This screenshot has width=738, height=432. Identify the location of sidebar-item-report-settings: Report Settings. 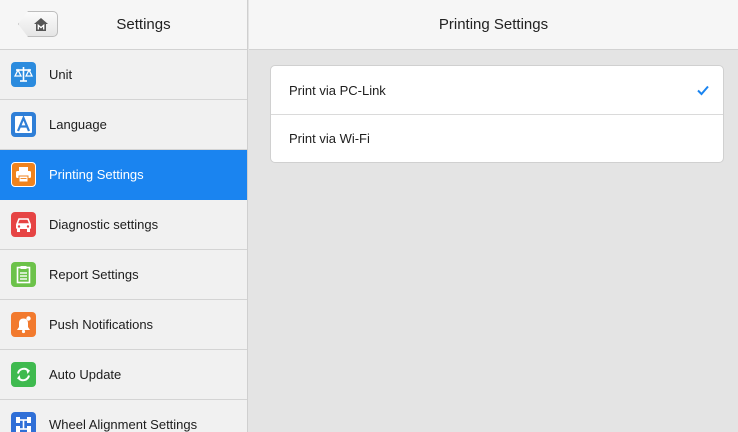
(123, 275).